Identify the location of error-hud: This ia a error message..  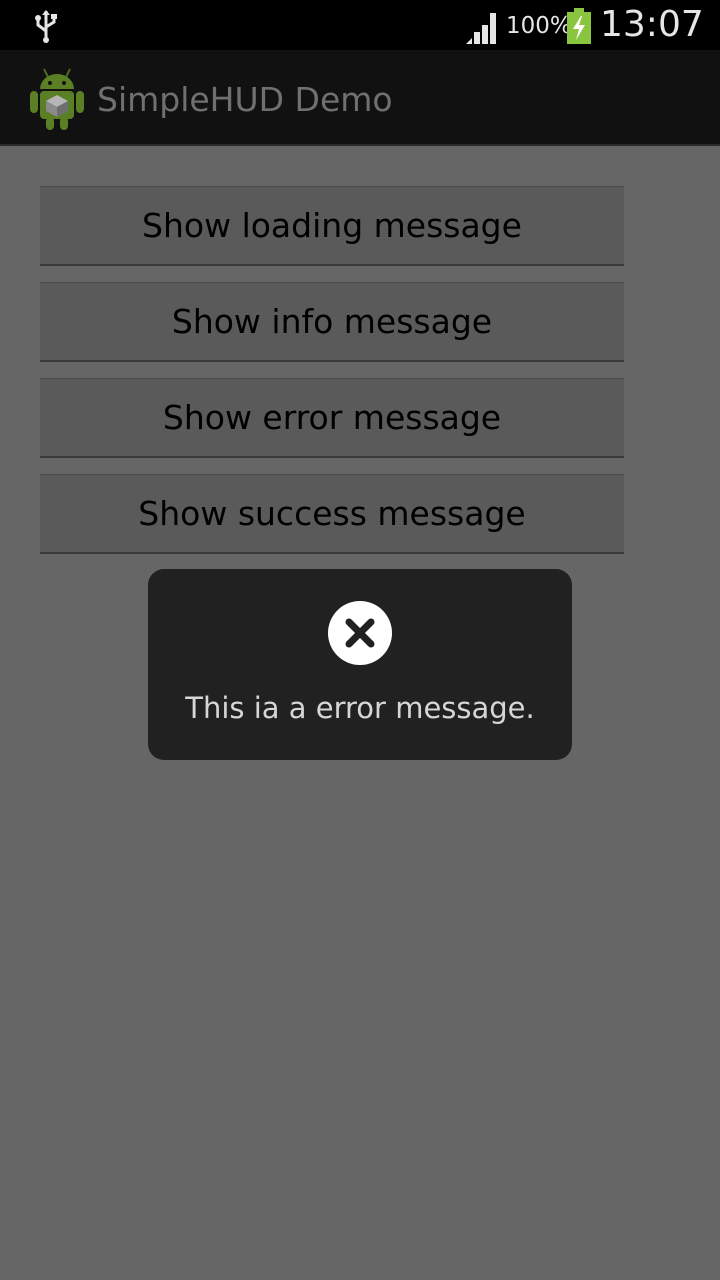
(360, 664).